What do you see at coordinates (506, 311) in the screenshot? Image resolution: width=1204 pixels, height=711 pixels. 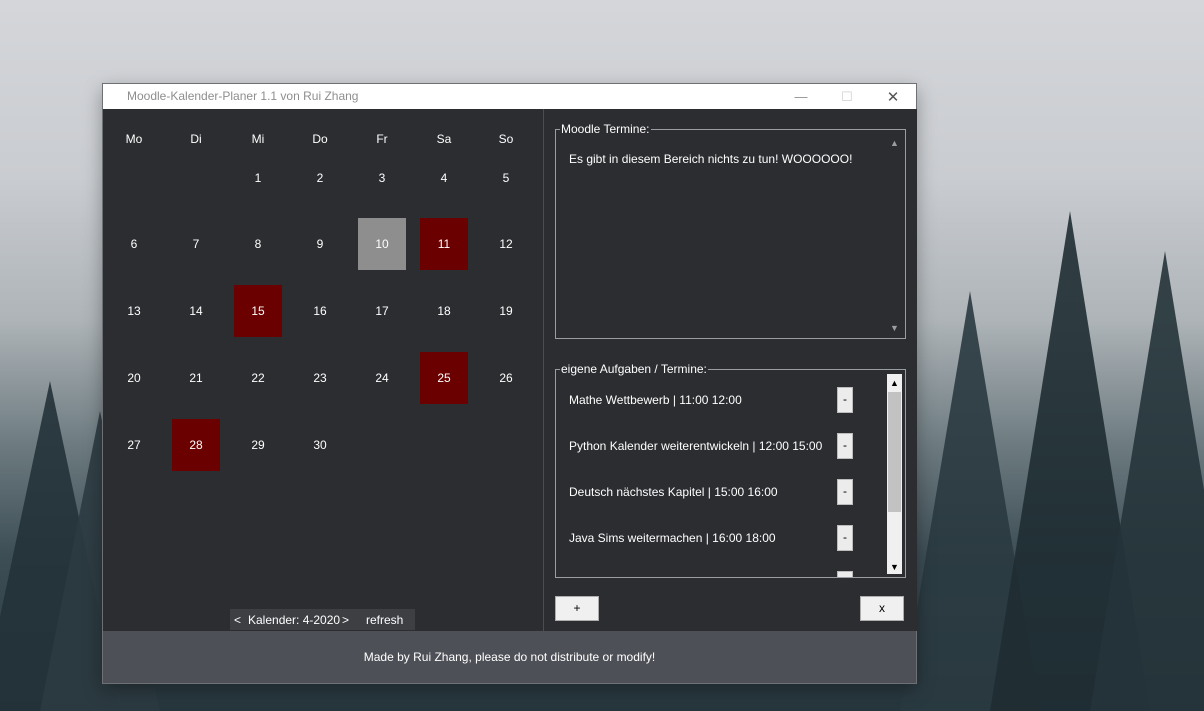 I see `calendar-day: 19` at bounding box center [506, 311].